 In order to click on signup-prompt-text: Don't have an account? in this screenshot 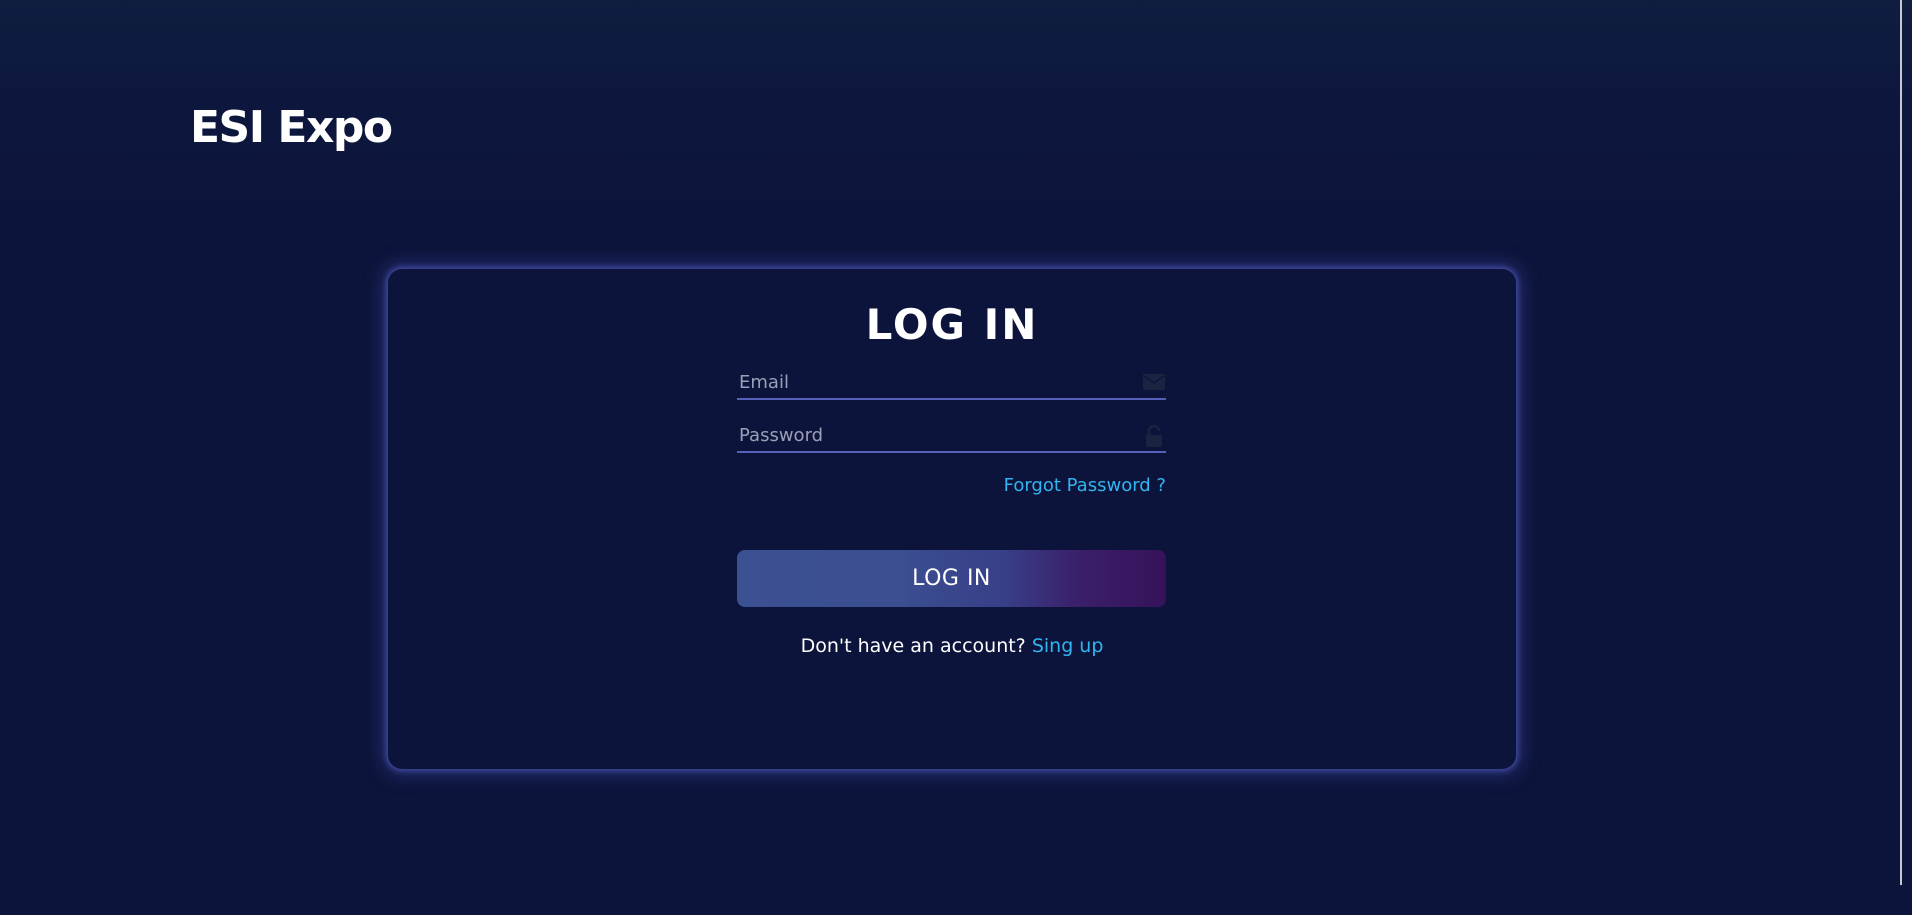, I will do `click(916, 646)`.